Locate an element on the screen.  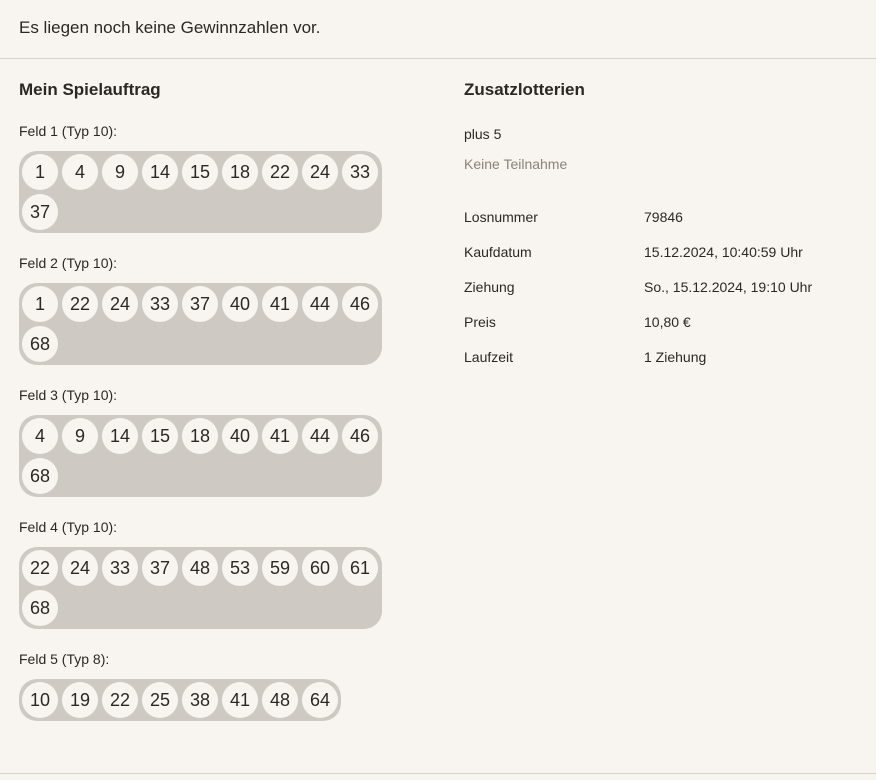
field-1-balls: 1 4 9 14 15 18 22 24 33 37 is located at coordinates (200, 192).